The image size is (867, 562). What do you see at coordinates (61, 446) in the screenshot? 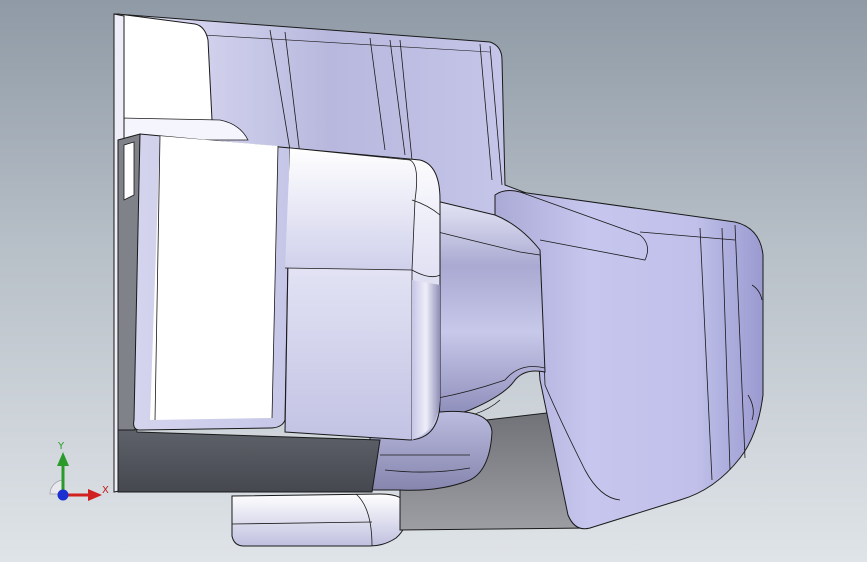
I see `axis-y-label: Y` at bounding box center [61, 446].